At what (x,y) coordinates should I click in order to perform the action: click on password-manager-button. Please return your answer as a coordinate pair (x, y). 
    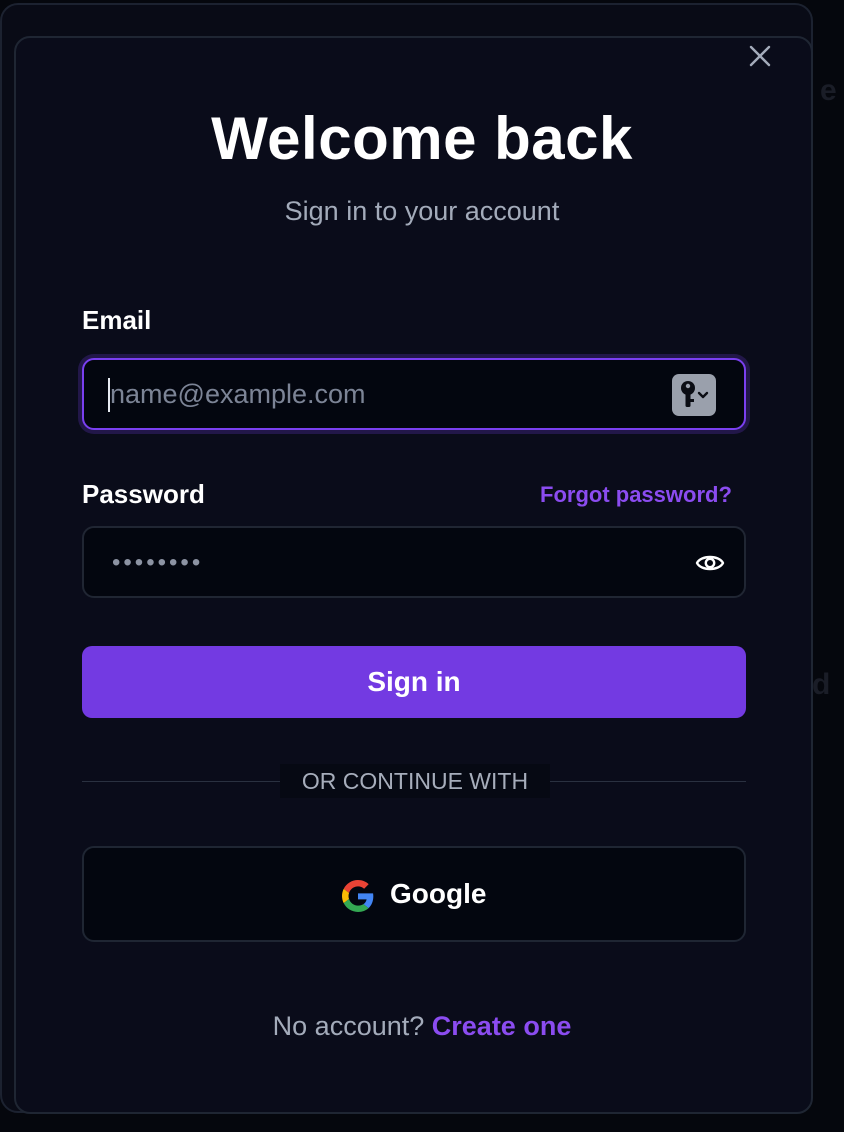
    Looking at the image, I should click on (694, 395).